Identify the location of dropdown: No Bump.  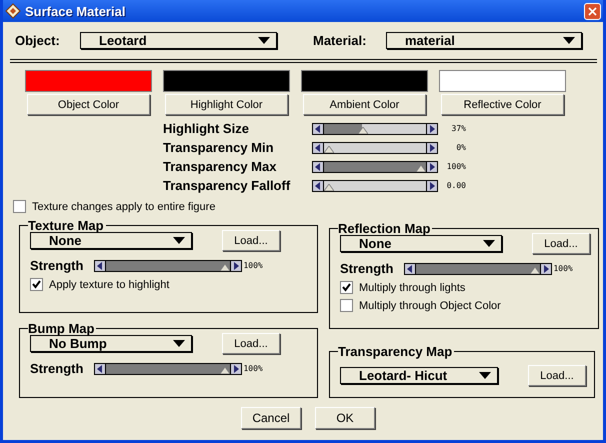
(111, 343).